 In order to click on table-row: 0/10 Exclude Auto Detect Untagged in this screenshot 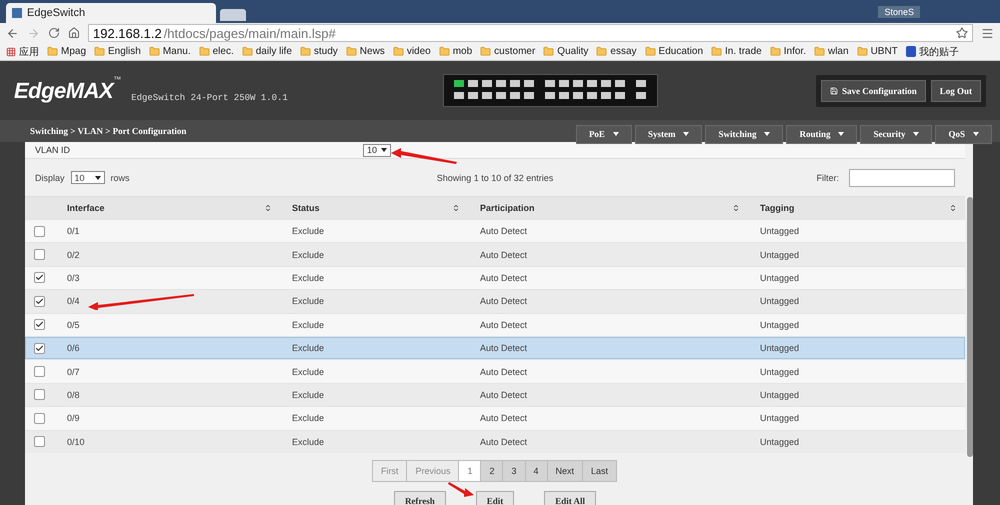, I will do `click(495, 441)`.